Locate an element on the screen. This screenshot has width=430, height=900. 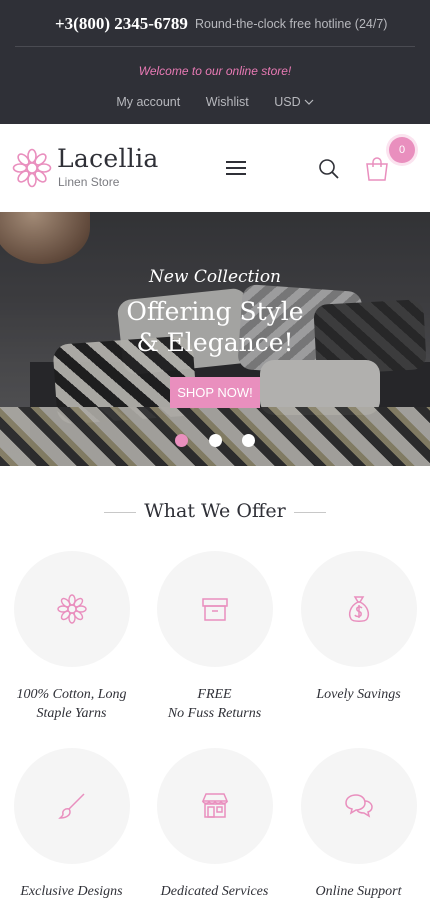
box-icon is located at coordinates (214, 609).